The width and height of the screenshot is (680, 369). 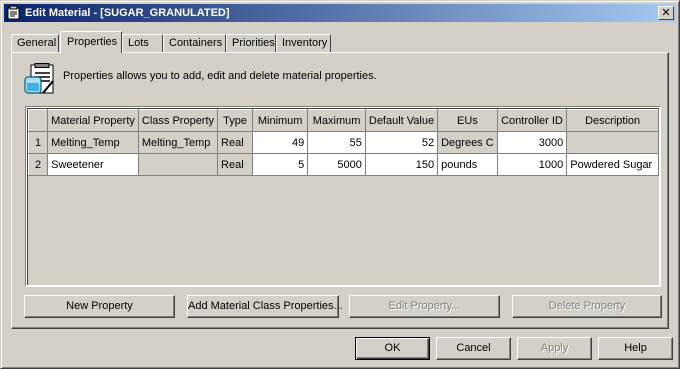 What do you see at coordinates (91, 42) in the screenshot?
I see `tab-properties: Properties` at bounding box center [91, 42].